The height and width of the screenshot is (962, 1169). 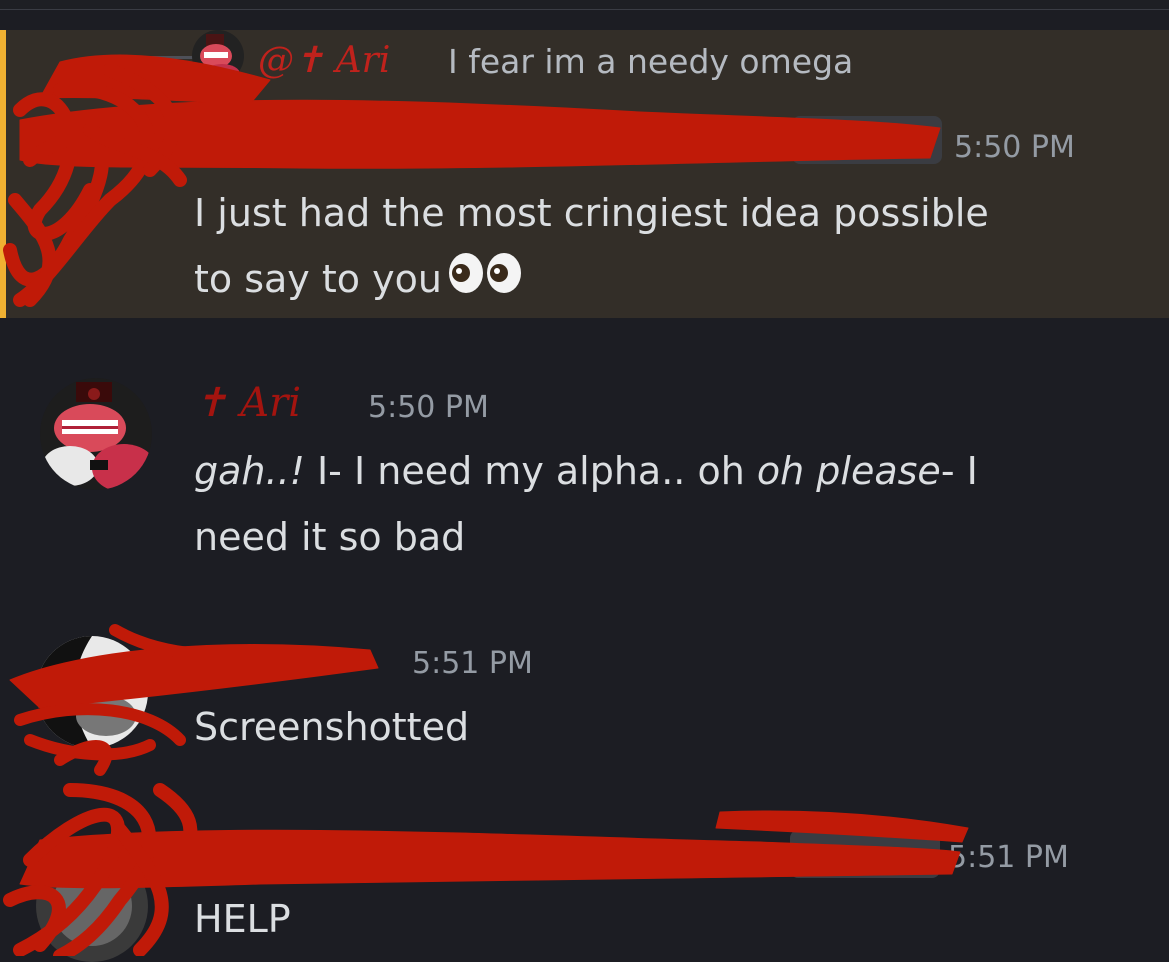 I want to click on eyes-emoji, so click(x=485, y=282).